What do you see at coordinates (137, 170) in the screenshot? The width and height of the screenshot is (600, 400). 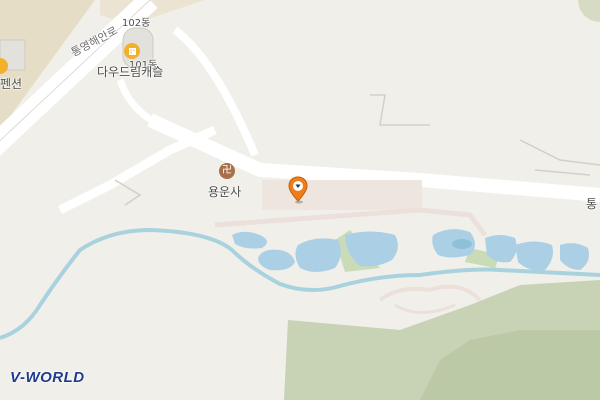 I see `west-road` at bounding box center [137, 170].